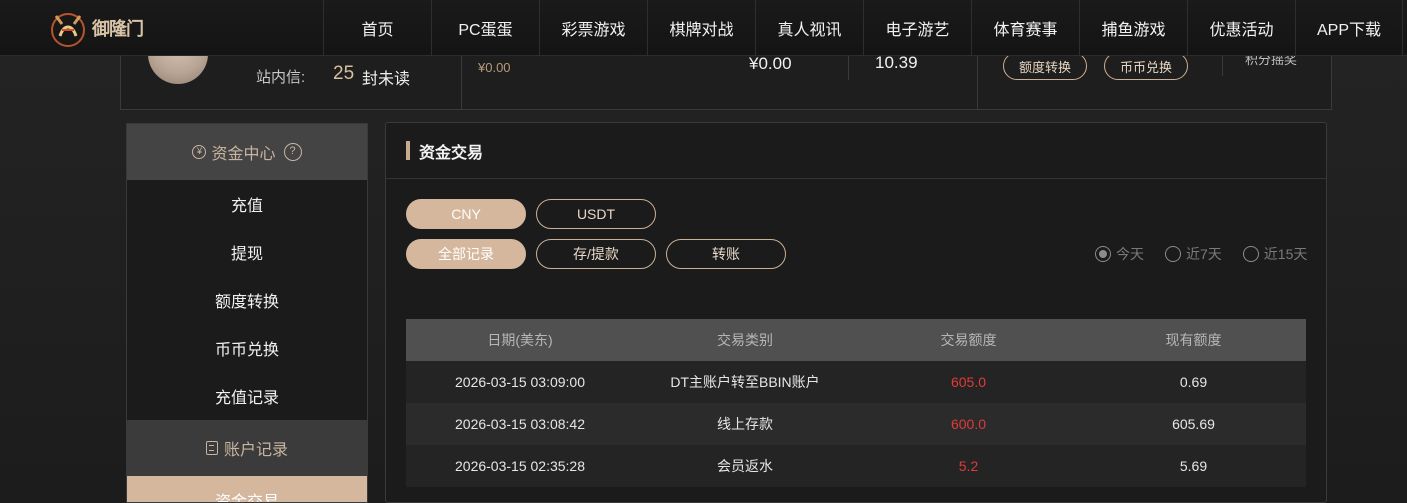  I want to click on inbox-unread-label: 封未读, so click(386, 79).